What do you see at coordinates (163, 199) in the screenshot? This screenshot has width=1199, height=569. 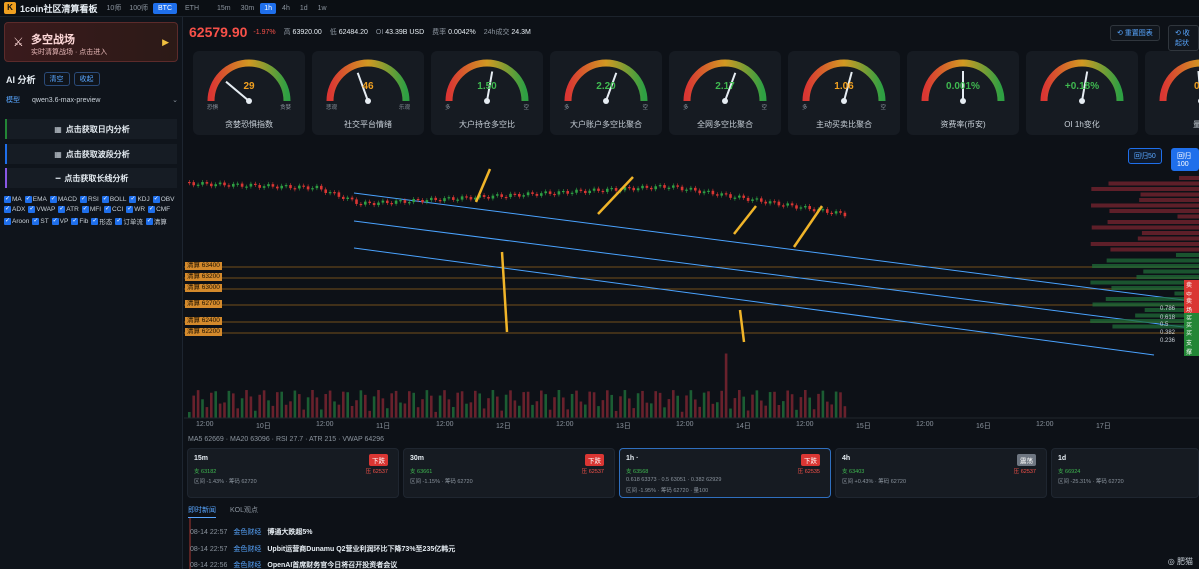 I see `indicator-toggle: ✓ OBV` at bounding box center [163, 199].